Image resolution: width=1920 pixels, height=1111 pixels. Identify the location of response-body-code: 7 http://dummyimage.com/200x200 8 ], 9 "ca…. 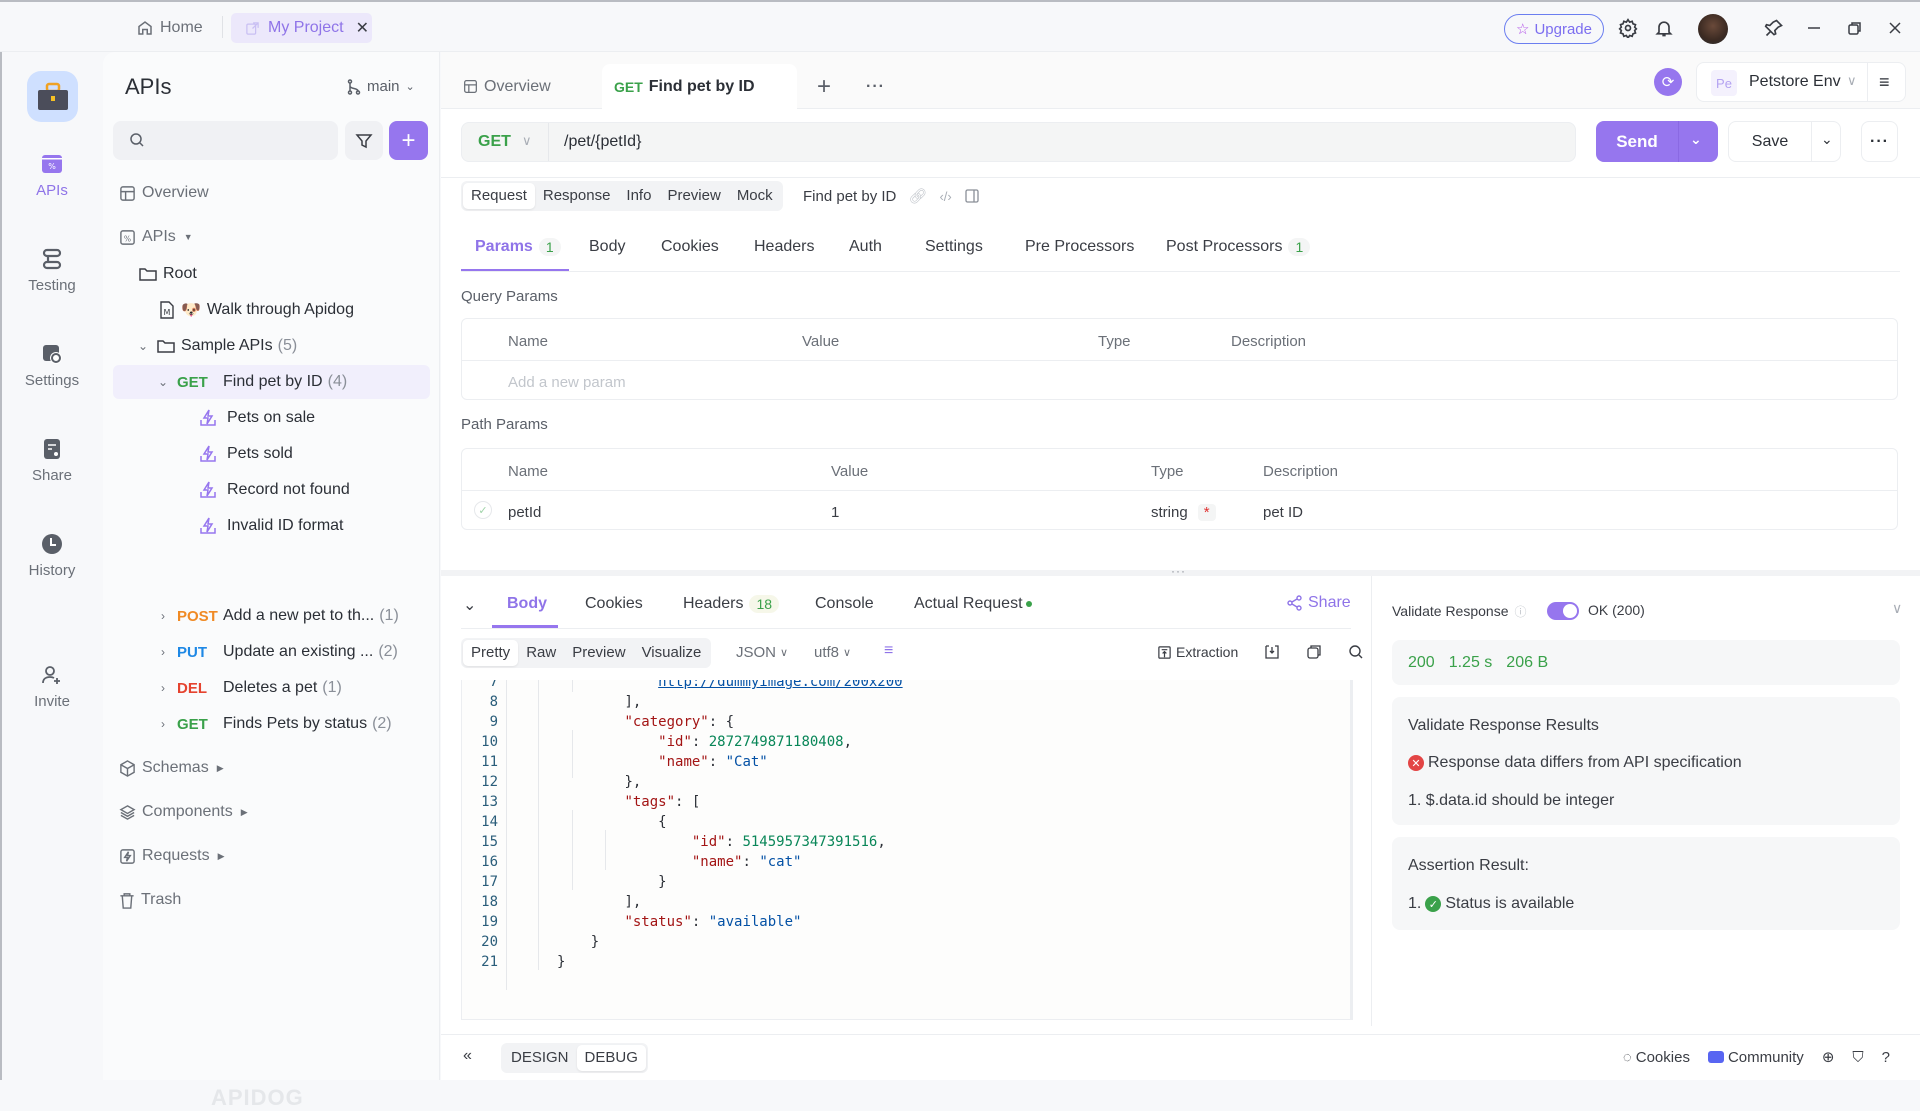
(906, 850).